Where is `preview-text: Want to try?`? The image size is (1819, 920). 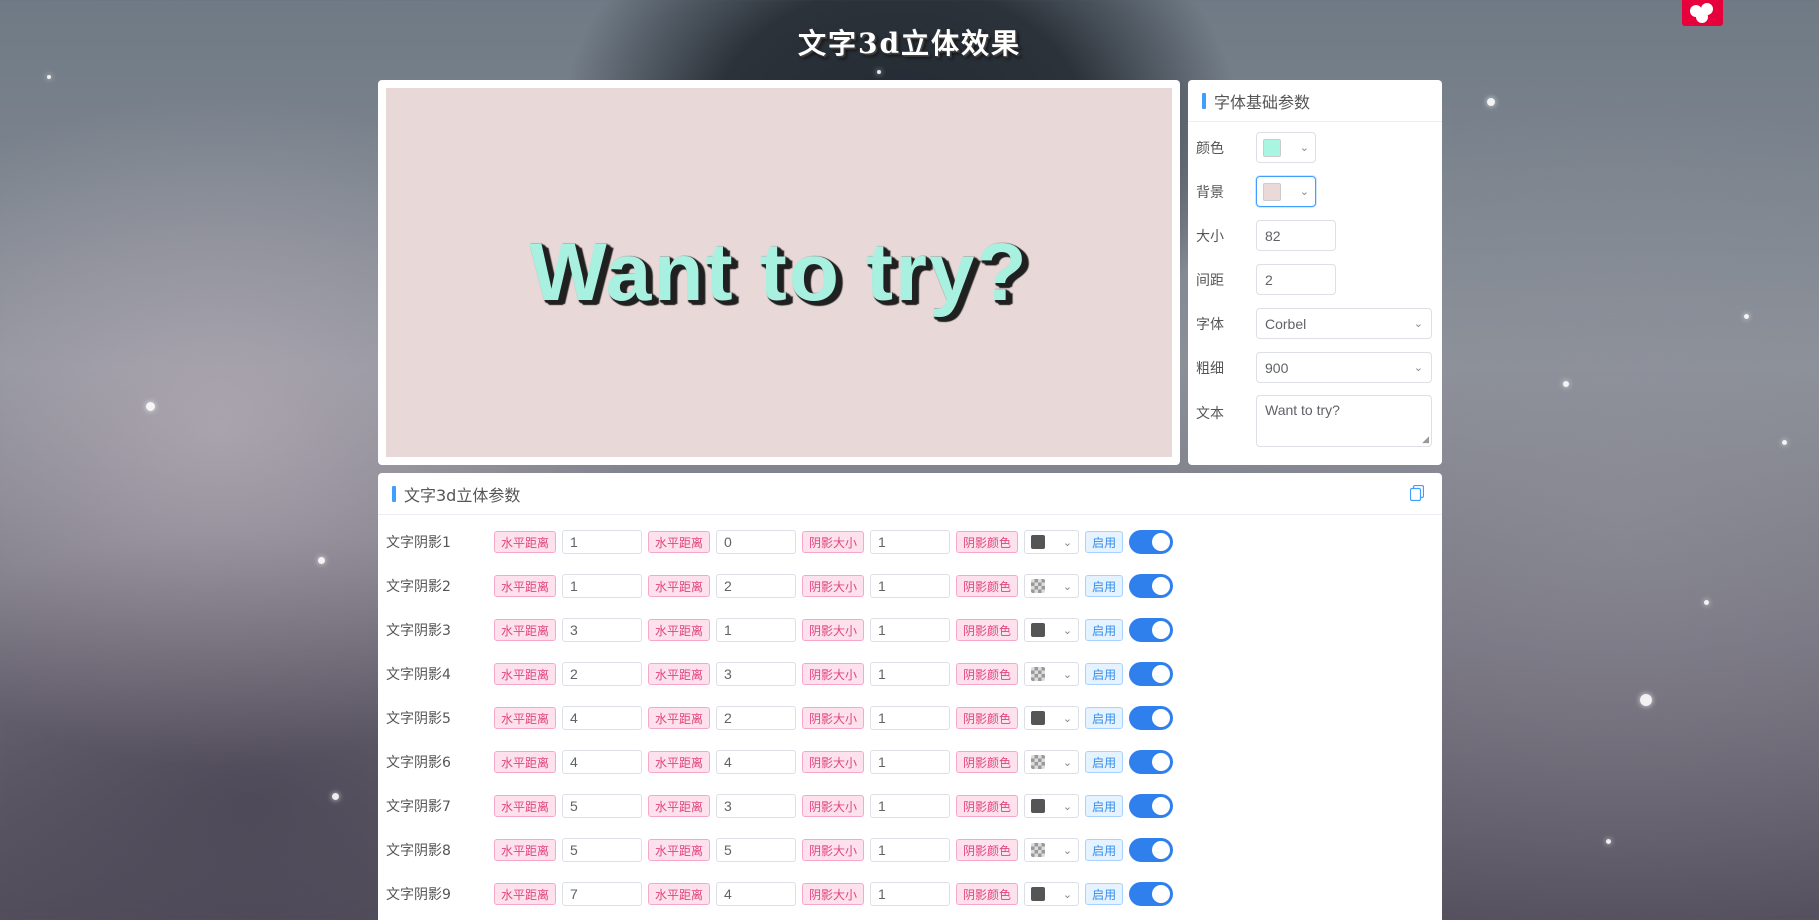
preview-text: Want to try? is located at coordinates (779, 272).